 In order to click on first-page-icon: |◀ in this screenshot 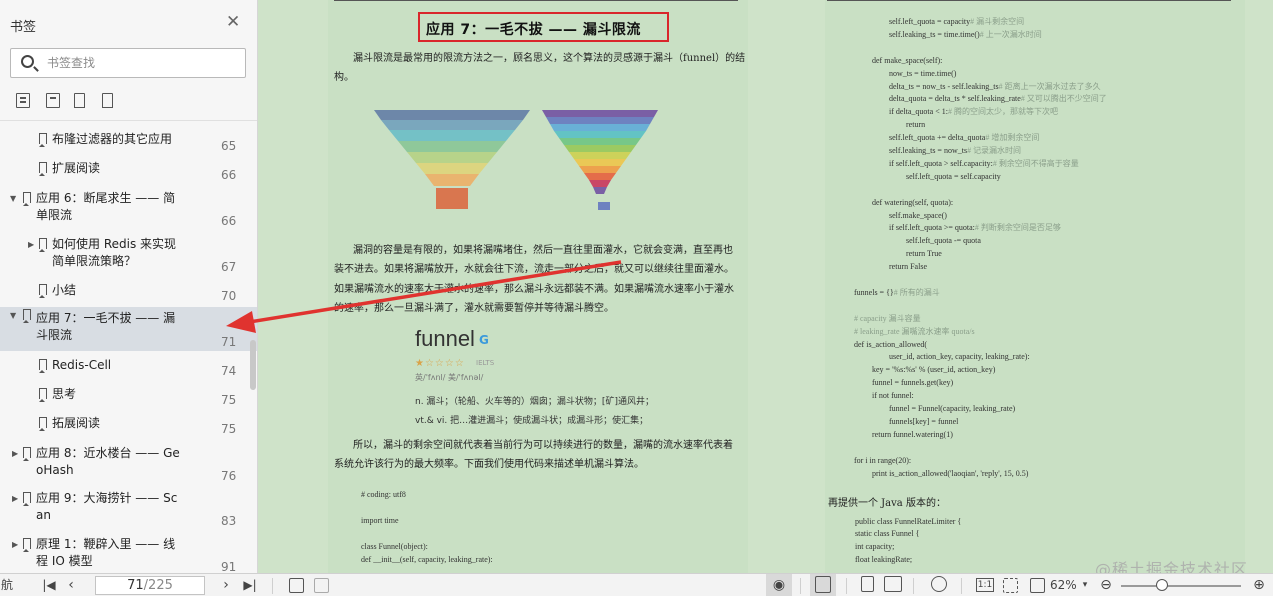, I will do `click(49, 585)`.